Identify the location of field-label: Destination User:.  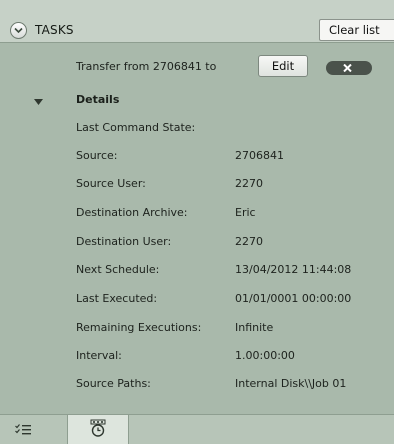
(124, 241).